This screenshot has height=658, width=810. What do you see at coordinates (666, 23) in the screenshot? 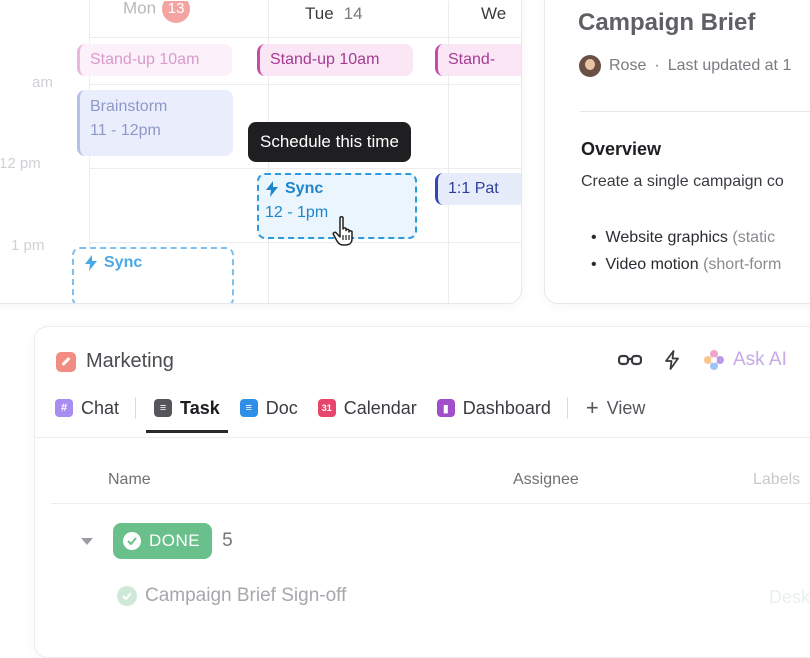
I see `doc-title: Campaign Brief` at bounding box center [666, 23].